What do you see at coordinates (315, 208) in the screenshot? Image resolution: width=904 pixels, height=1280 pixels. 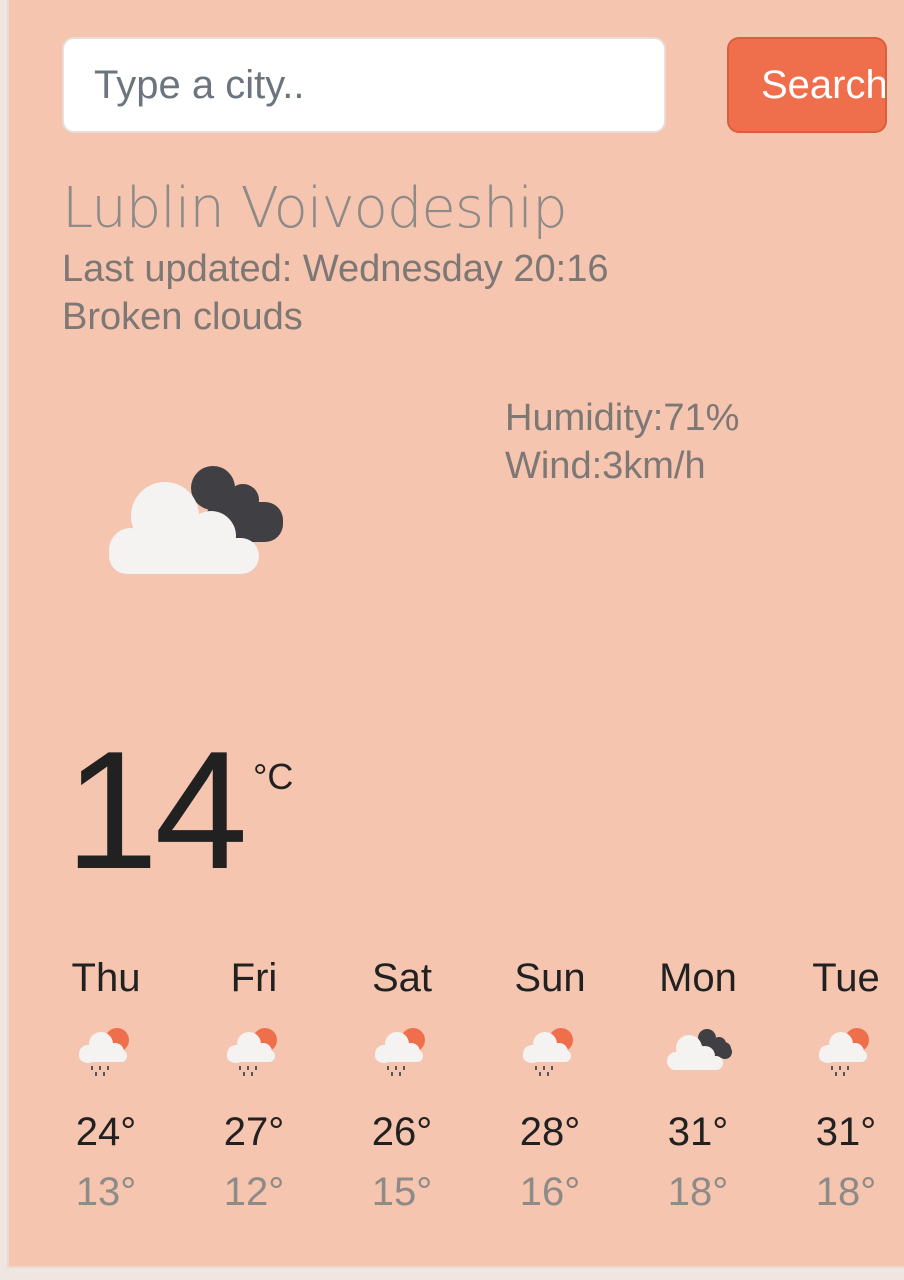 I see `city-name: Lublin Voivodeship` at bounding box center [315, 208].